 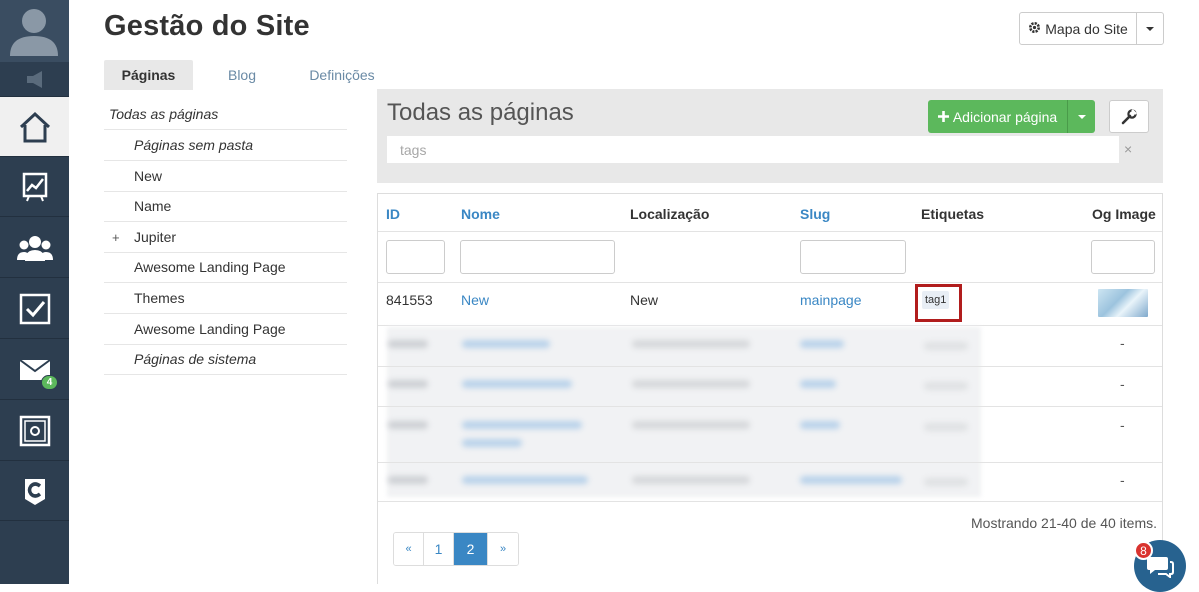 What do you see at coordinates (148, 75) in the screenshot?
I see `tab-paginas: Páginas` at bounding box center [148, 75].